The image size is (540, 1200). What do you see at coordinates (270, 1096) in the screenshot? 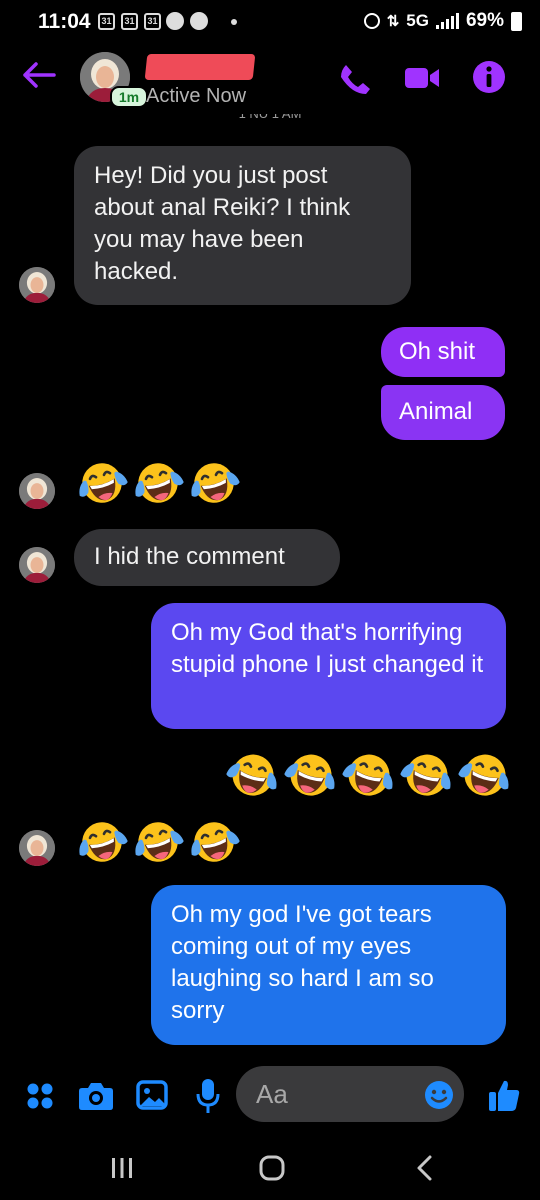
I see `message-composer` at bounding box center [270, 1096].